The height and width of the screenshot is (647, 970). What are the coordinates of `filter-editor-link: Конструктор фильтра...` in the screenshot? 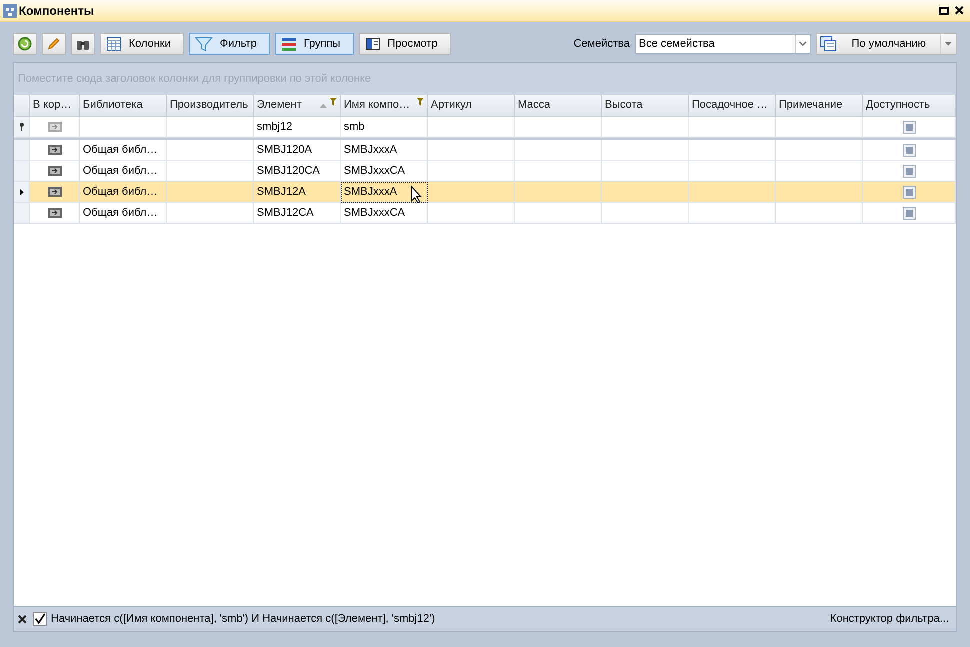 It's located at (889, 619).